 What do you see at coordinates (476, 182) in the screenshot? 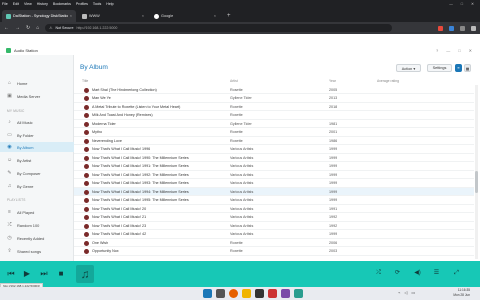
I see `scrollbar-thumb` at bounding box center [476, 182].